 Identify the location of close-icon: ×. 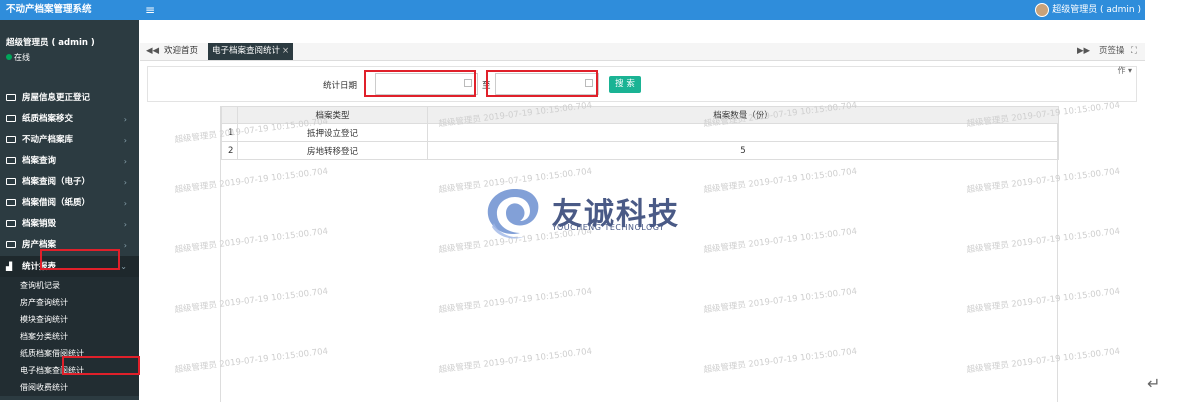
(285, 51).